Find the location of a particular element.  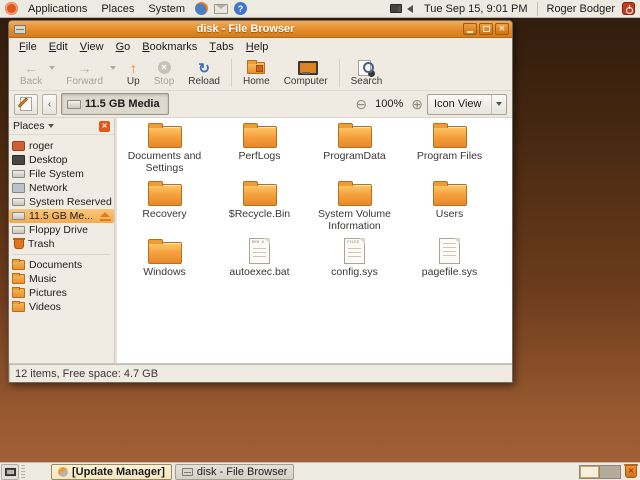

menu-edit: Edit is located at coordinates (58, 46).